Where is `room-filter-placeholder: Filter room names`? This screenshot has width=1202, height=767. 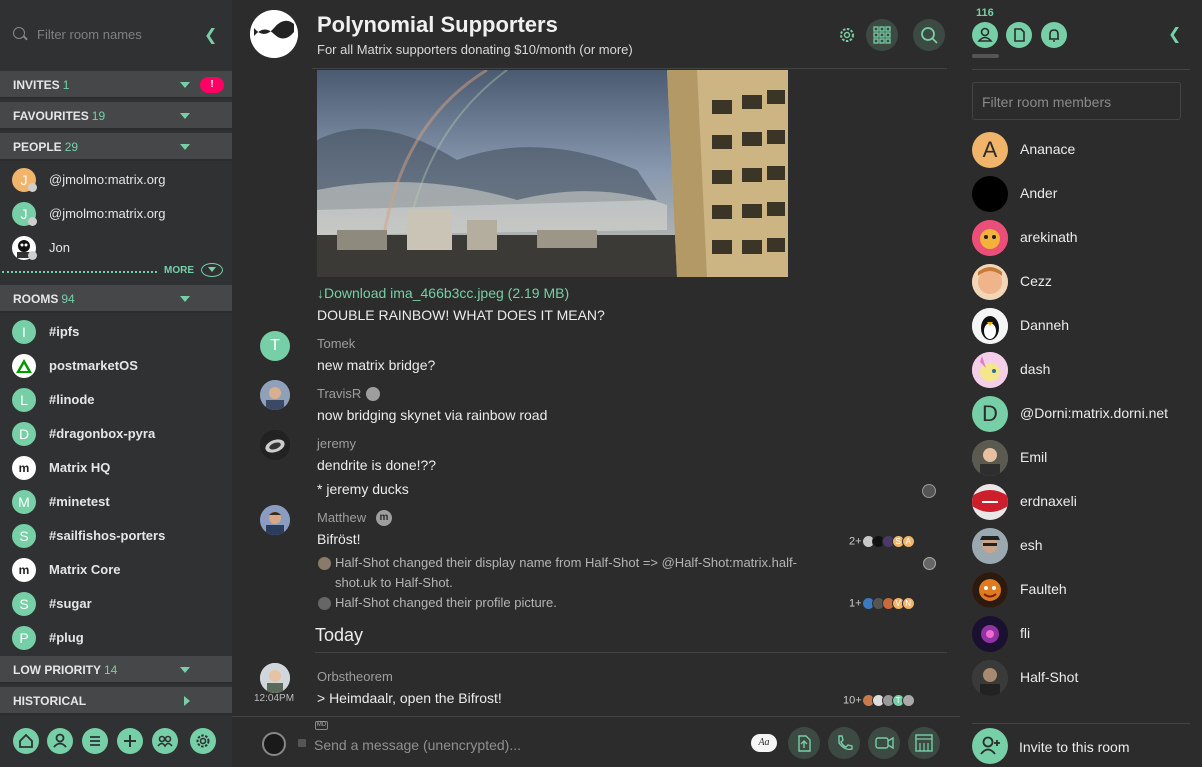 room-filter-placeholder: Filter room names is located at coordinates (89, 34).